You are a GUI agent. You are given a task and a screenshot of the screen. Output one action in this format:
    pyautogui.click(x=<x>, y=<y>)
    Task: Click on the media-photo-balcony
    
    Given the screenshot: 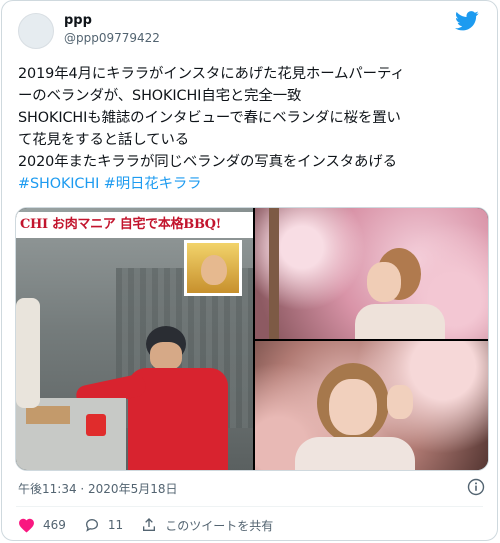 What is the action you would take?
    pyautogui.click(x=371, y=405)
    